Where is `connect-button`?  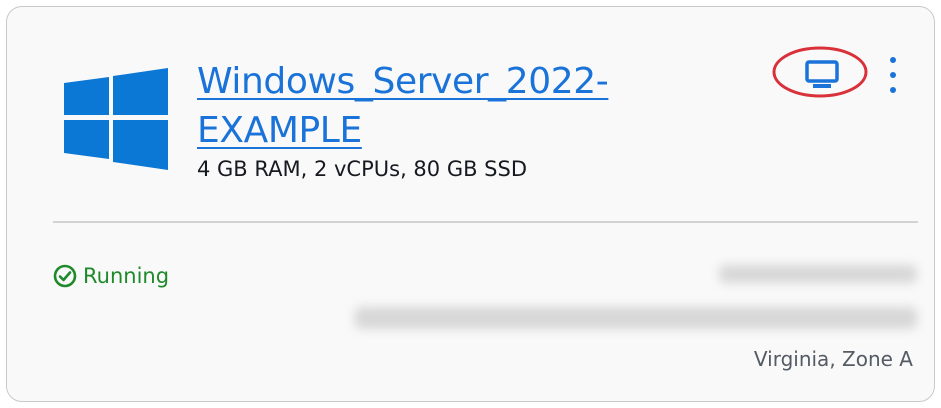
connect-button is located at coordinates (822, 75).